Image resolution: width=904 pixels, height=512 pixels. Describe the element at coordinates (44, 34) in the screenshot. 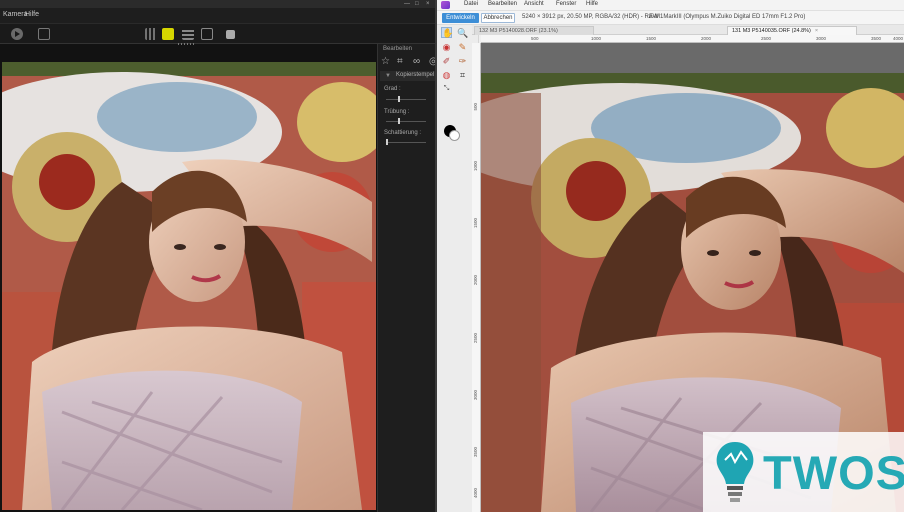

I see `stack-icon` at that location.